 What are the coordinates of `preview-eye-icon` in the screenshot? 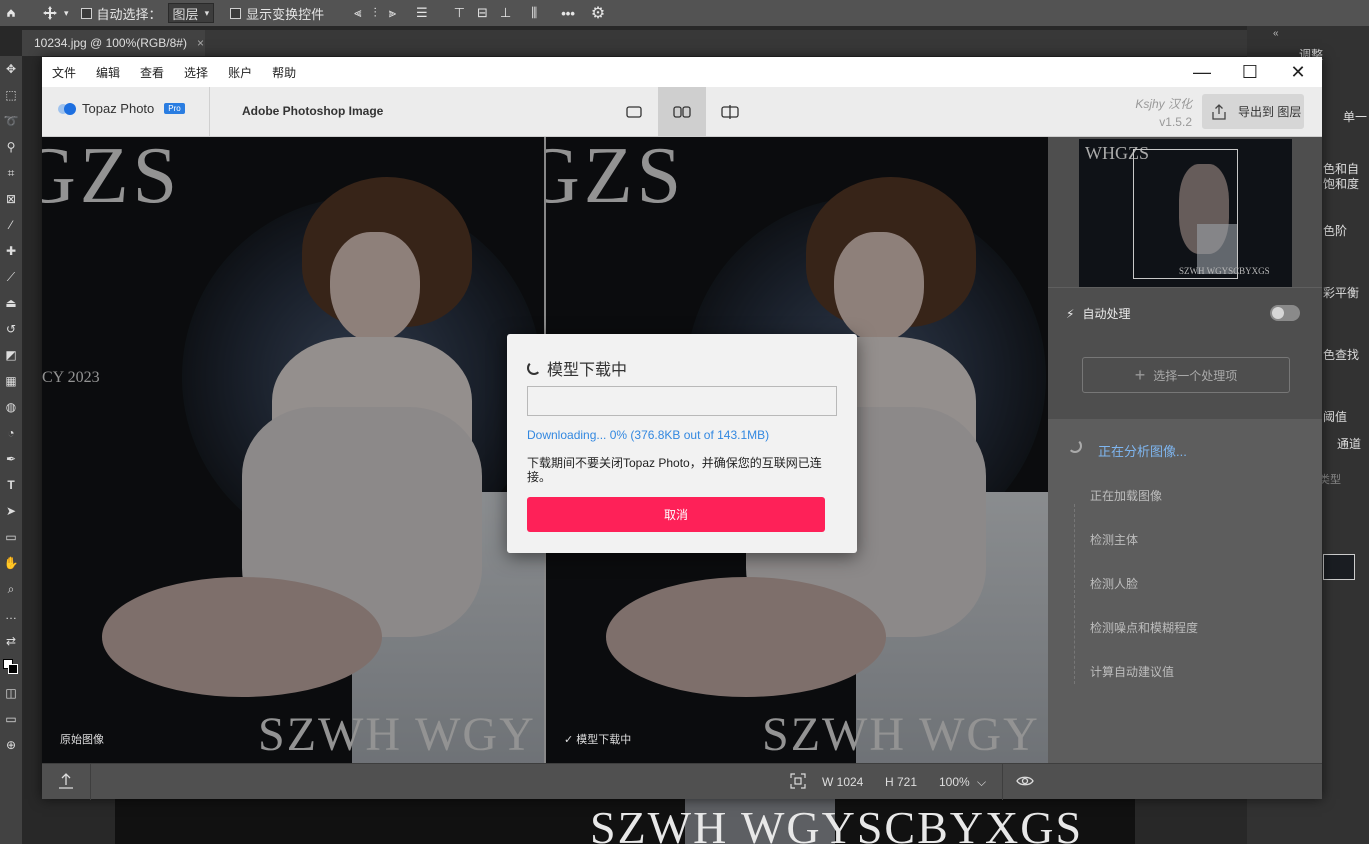 It's located at (1025, 782).